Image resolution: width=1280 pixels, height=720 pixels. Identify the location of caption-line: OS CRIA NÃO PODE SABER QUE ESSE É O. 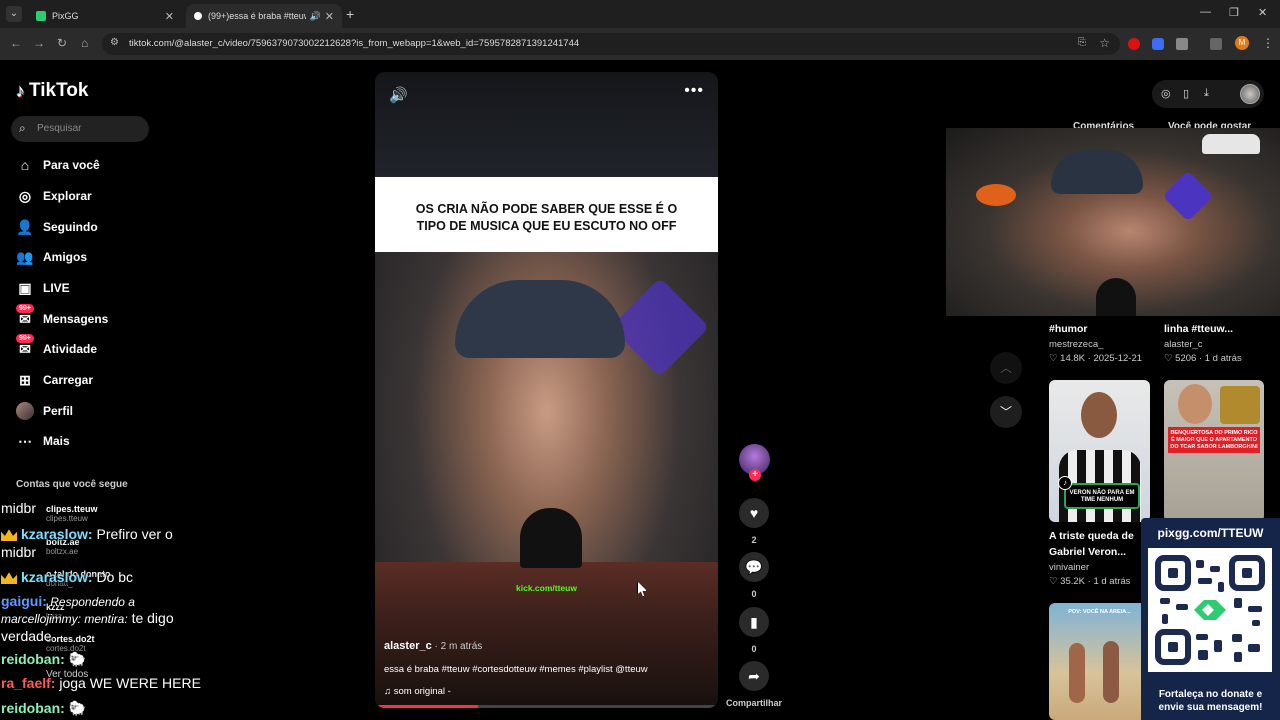
(546, 209).